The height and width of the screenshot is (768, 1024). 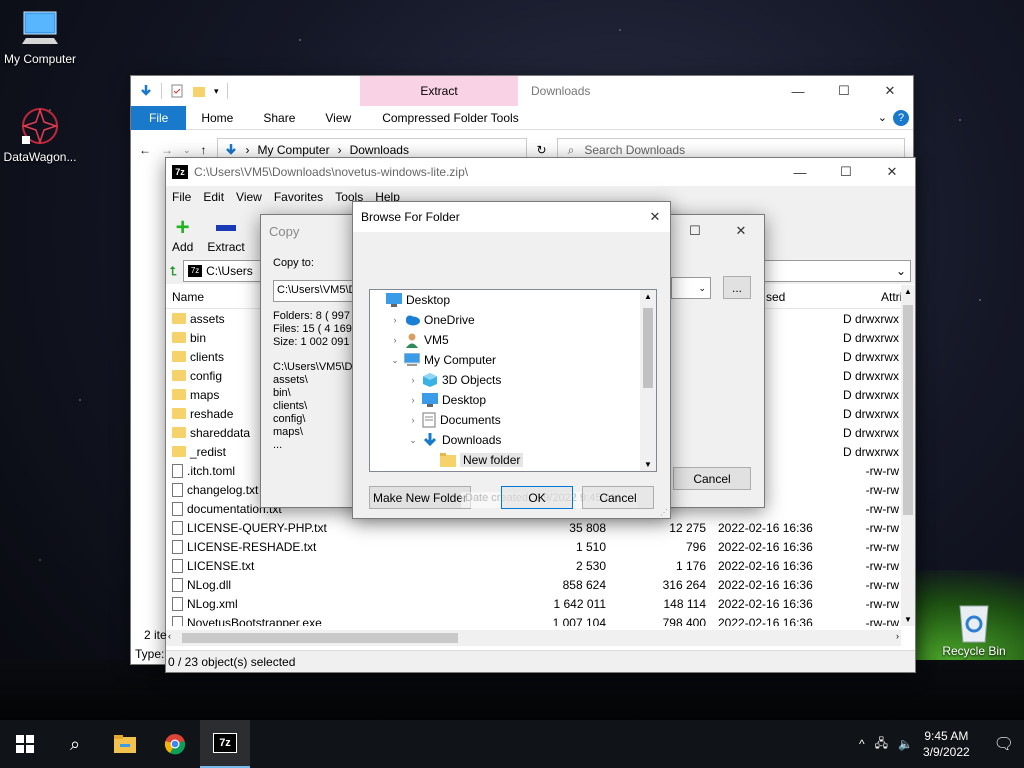 I want to click on make-new-folder-button: Make New Folder, so click(x=420, y=497).